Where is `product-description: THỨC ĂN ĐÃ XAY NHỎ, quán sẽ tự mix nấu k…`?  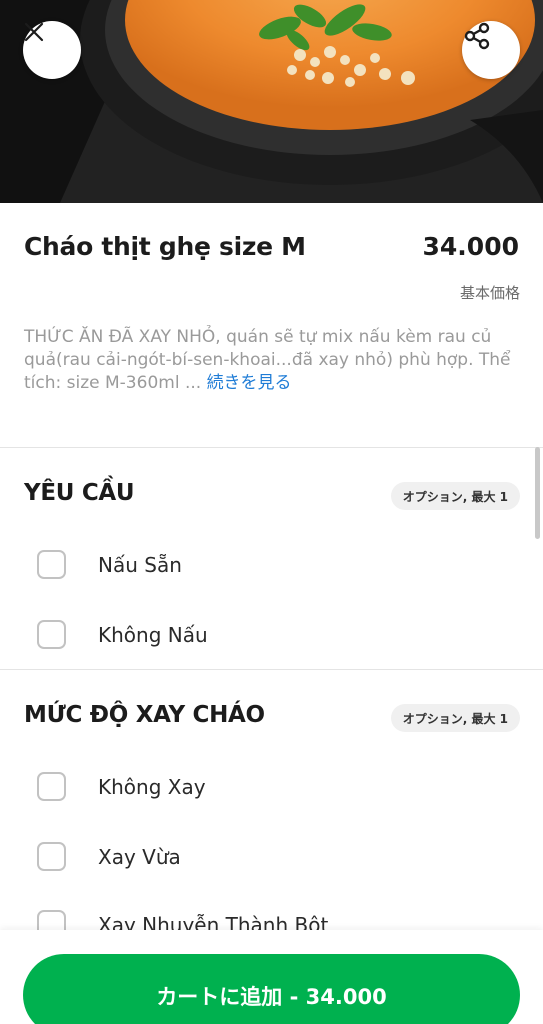 product-description: THỨC ĂN ĐÃ XAY NHỎ, quán sẽ tự mix nấu k… is located at coordinates (272, 360).